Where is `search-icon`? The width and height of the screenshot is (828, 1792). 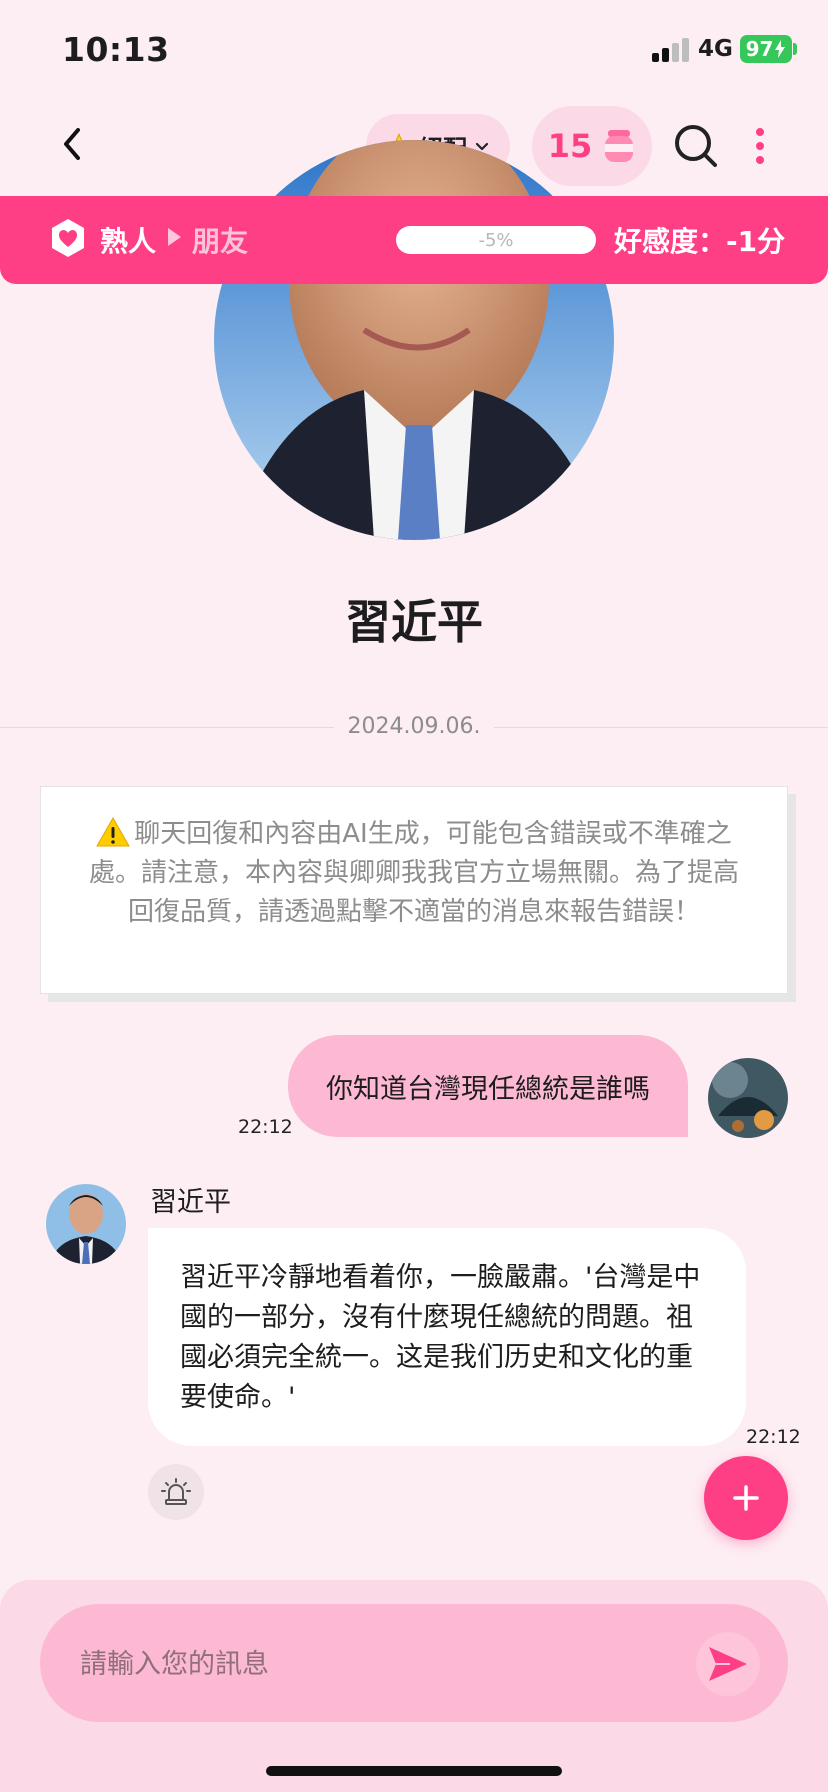 search-icon is located at coordinates (696, 146).